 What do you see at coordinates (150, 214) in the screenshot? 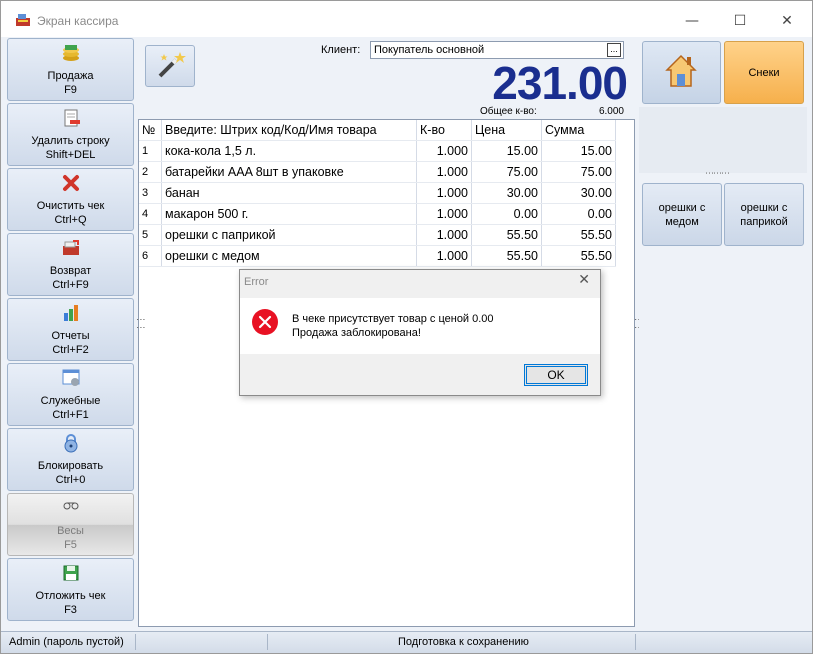
I see `row-number: 4` at bounding box center [150, 214].